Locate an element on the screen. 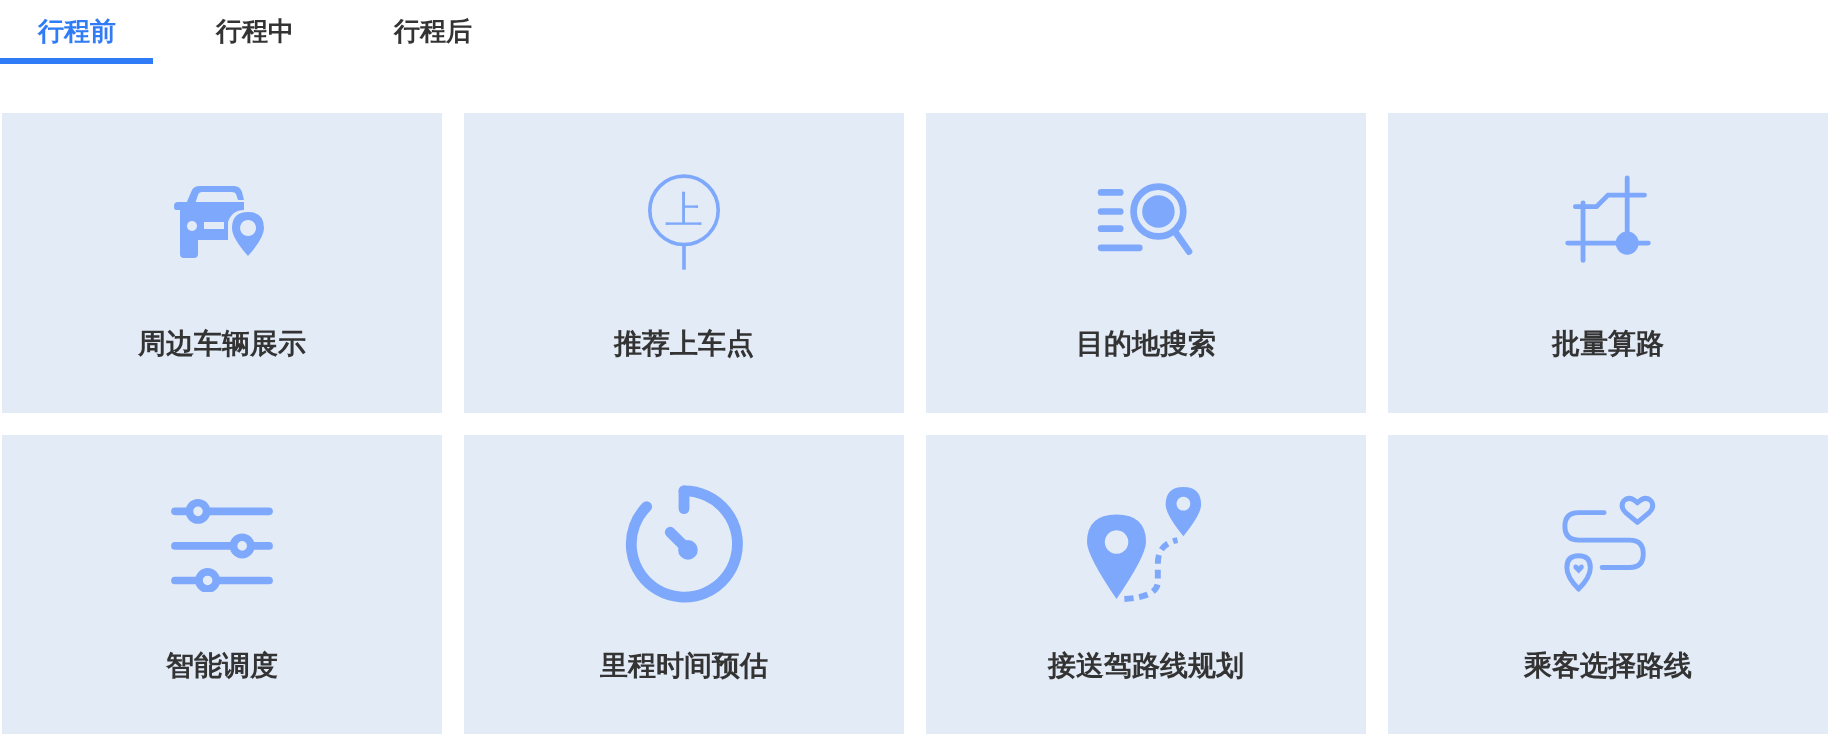 The image size is (1828, 734). tab: 行程后 is located at coordinates (432, 32).